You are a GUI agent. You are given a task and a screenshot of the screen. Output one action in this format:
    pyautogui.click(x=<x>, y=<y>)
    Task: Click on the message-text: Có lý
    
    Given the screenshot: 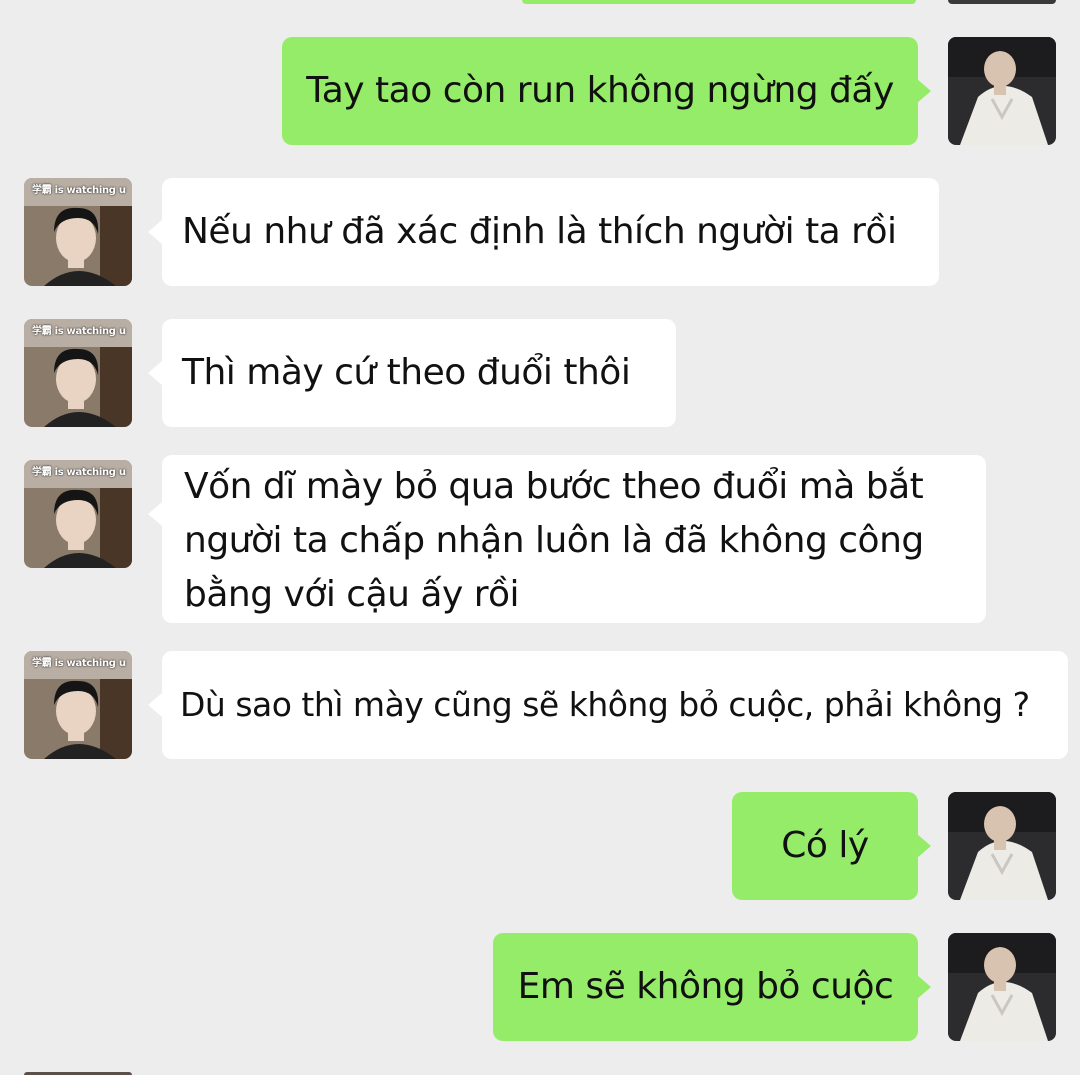 What is the action you would take?
    pyautogui.click(x=825, y=845)
    